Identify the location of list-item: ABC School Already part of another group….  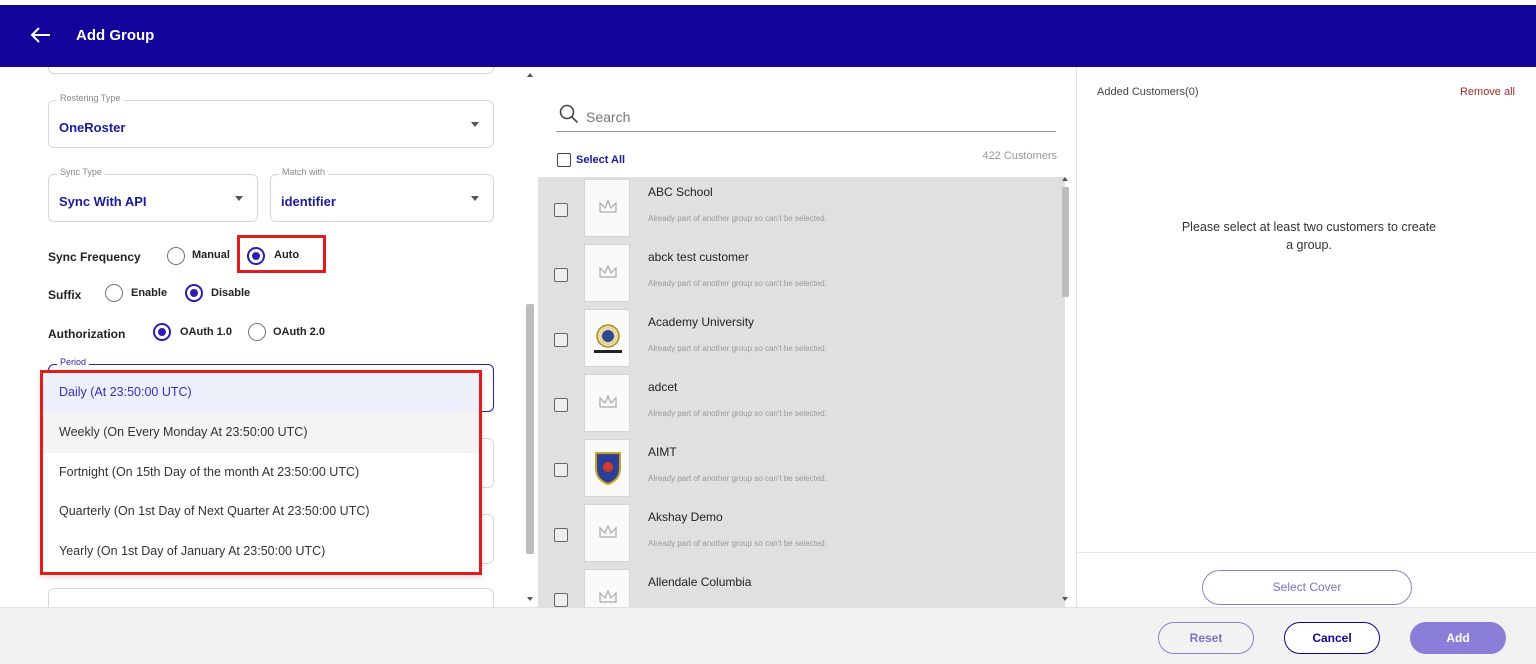
(801, 209).